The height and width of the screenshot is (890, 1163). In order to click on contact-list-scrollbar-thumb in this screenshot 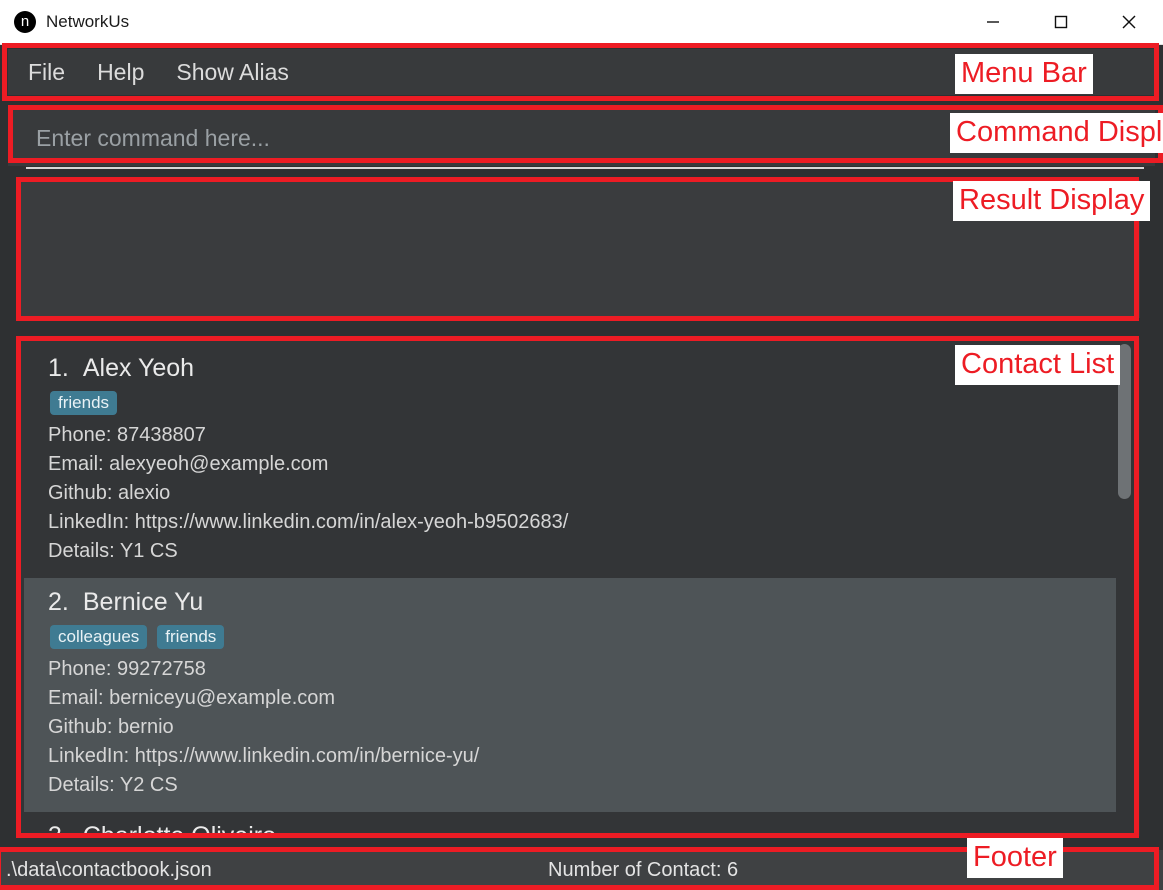, I will do `click(1124, 421)`.